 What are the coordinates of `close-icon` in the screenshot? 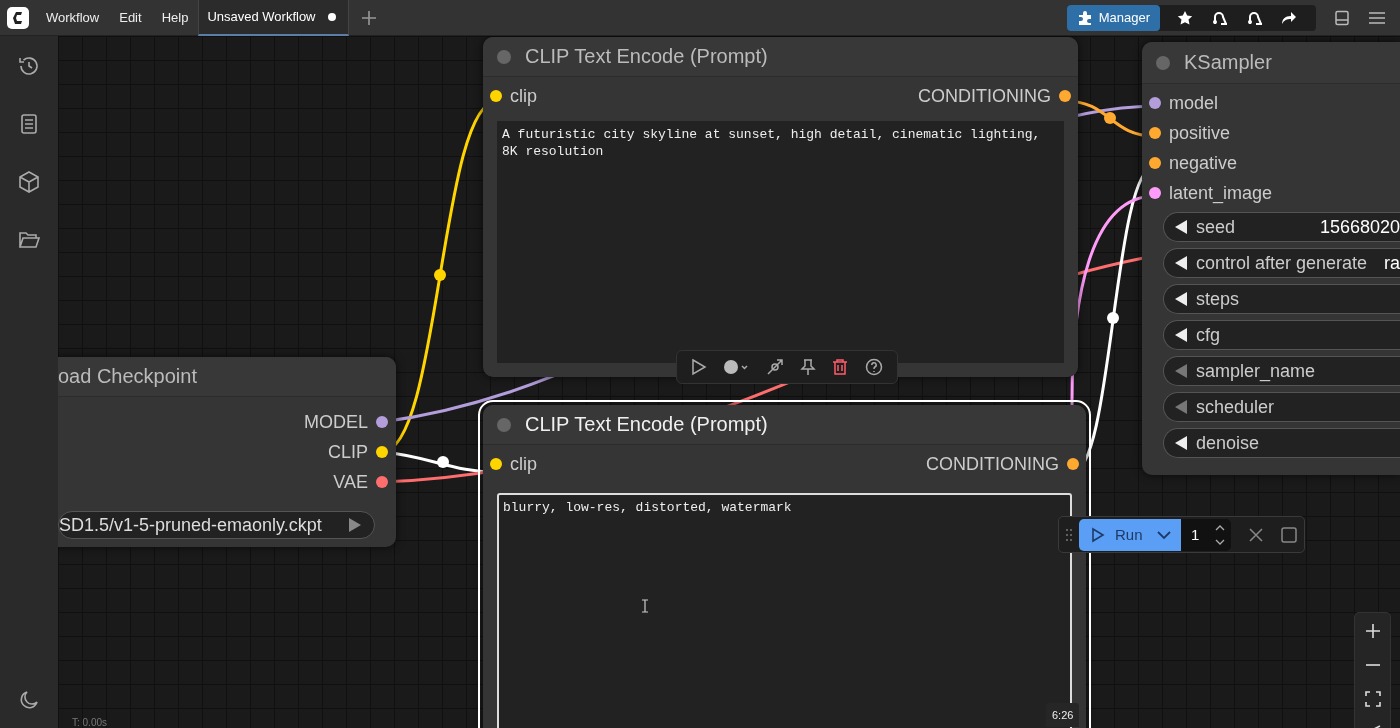 It's located at (1256, 534).